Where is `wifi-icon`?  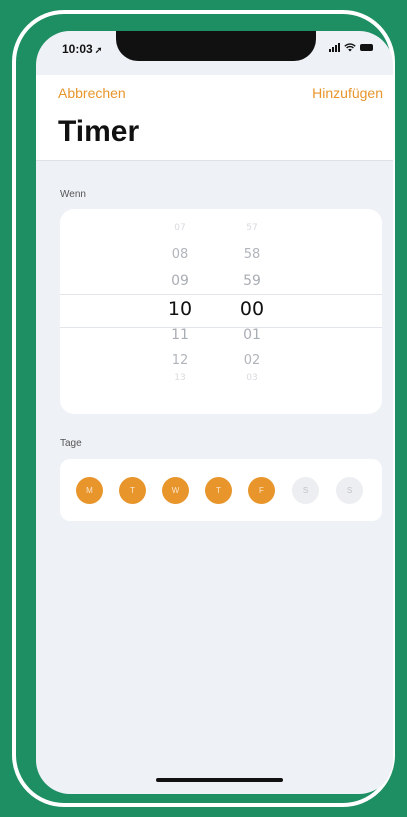
wifi-icon is located at coordinates (350, 47).